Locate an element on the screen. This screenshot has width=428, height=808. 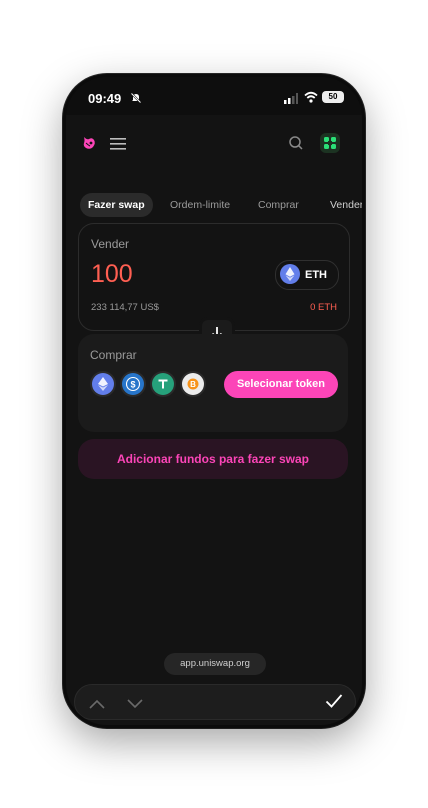
sell-label: Vender is located at coordinates (110, 244).